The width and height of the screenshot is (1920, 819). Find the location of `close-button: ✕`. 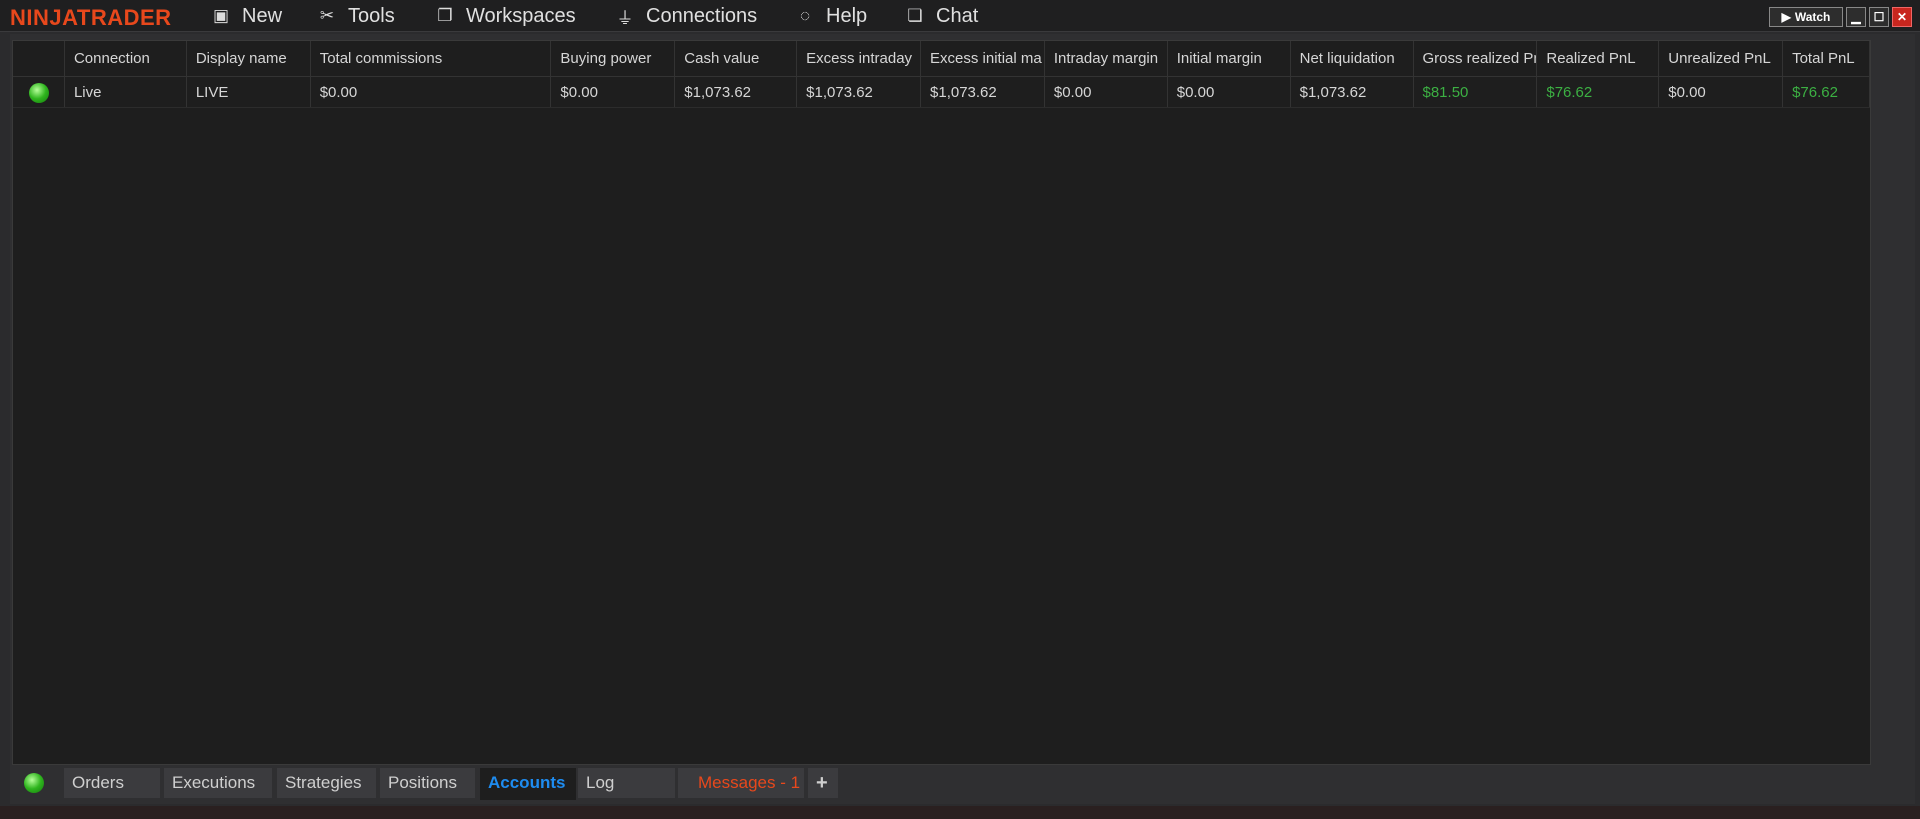

close-button: ✕ is located at coordinates (1902, 17).